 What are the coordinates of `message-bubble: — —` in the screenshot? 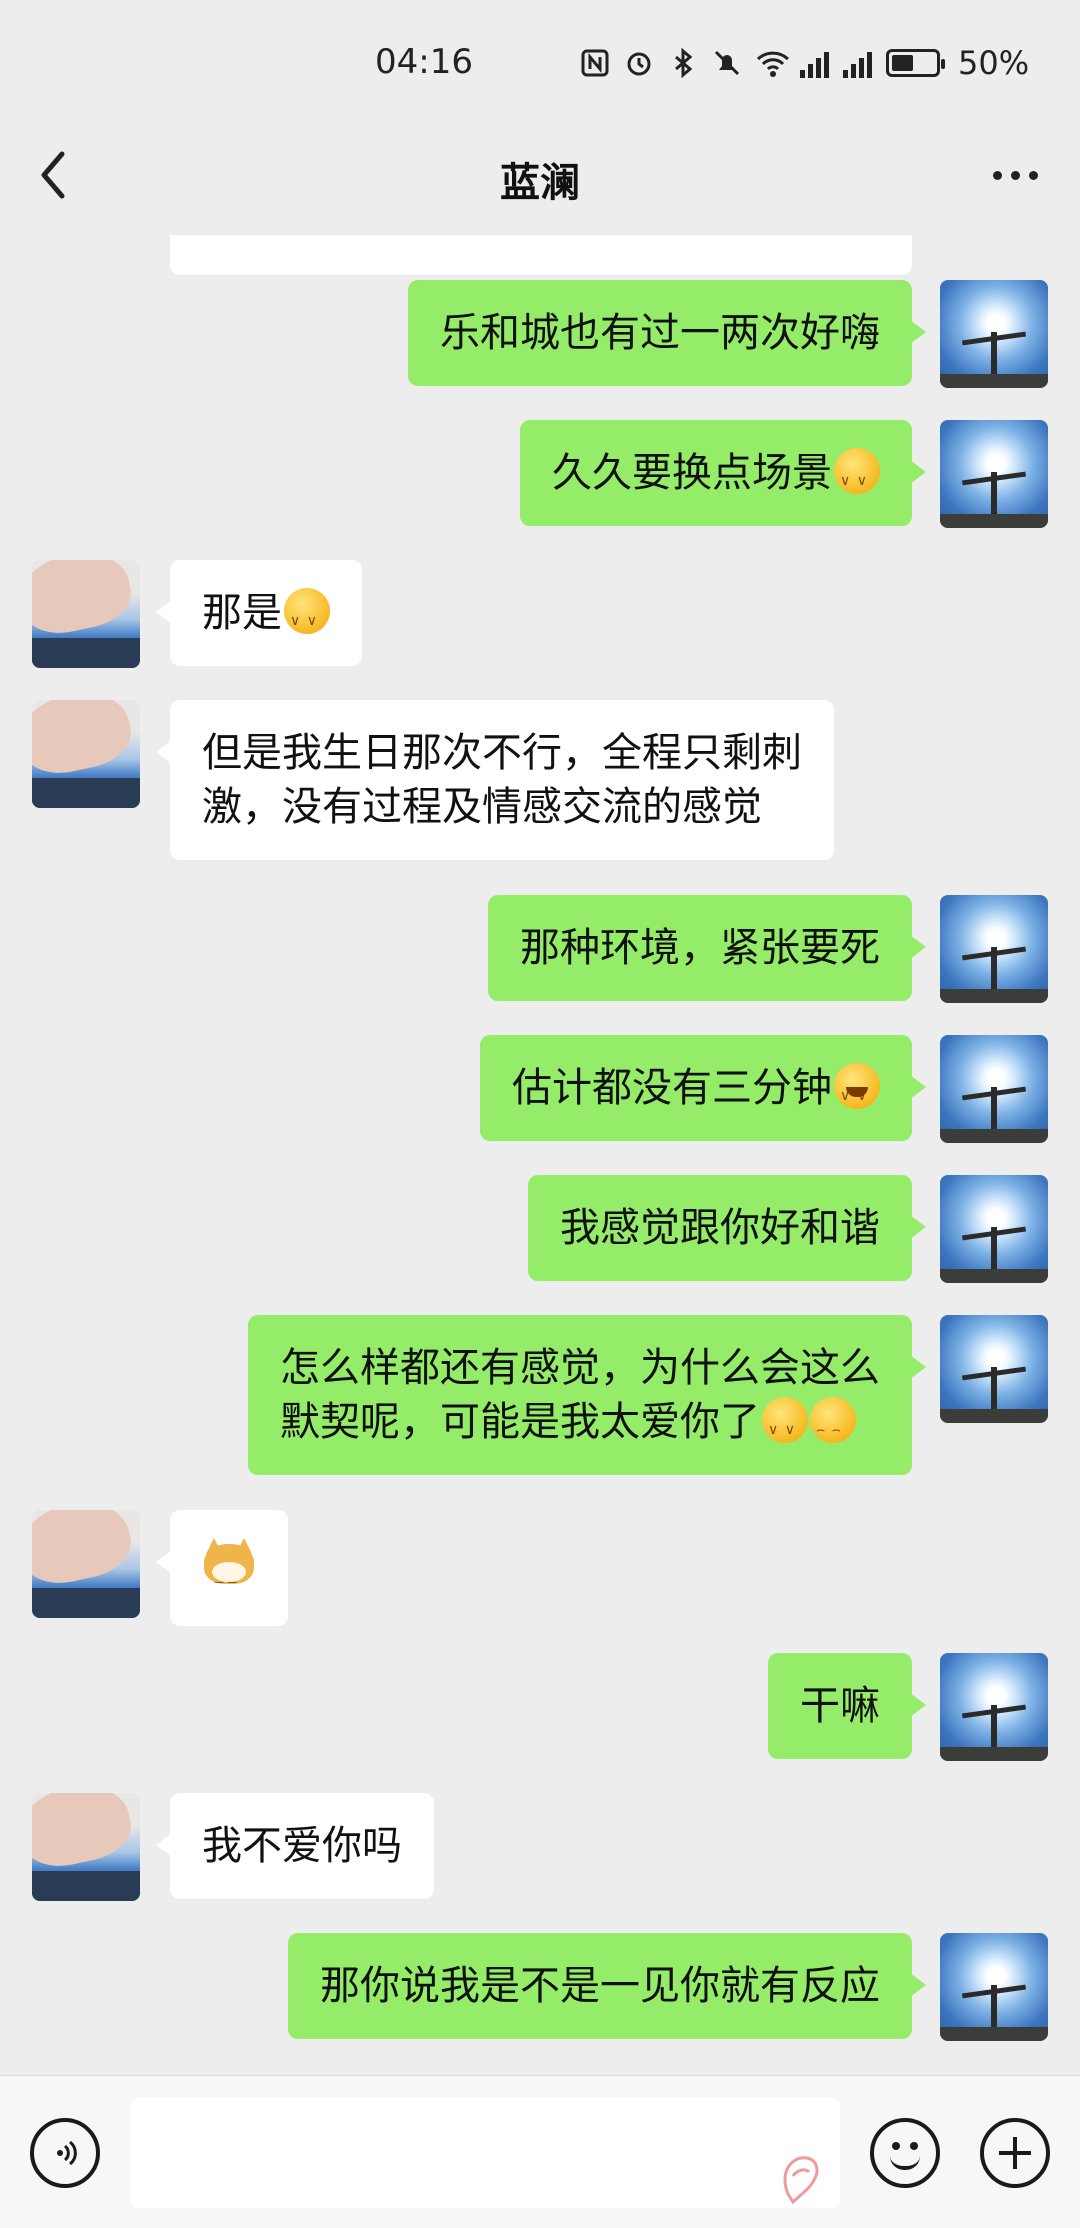 It's located at (222, 1568).